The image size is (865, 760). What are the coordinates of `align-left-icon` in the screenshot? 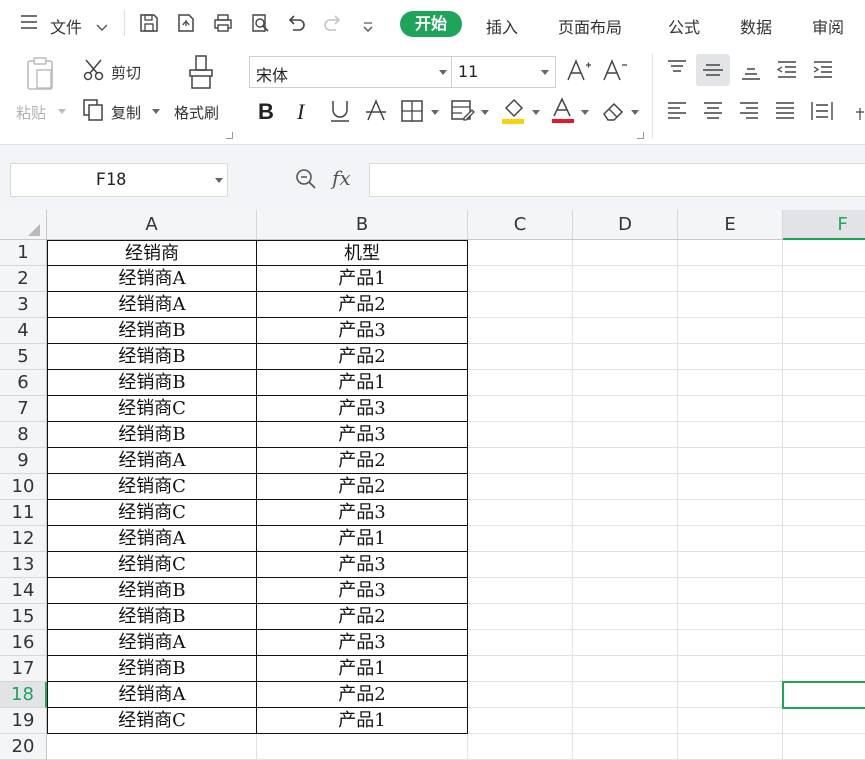 It's located at (677, 111).